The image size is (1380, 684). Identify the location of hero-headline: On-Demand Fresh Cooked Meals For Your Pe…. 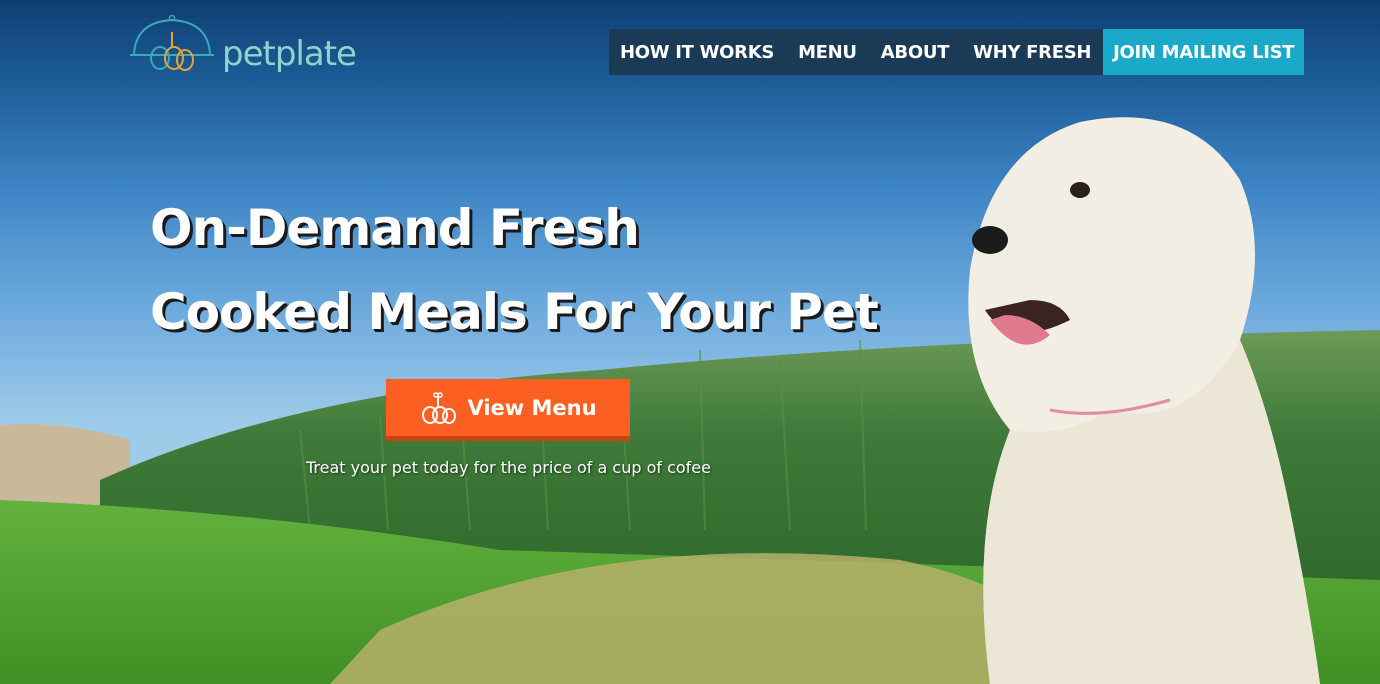
(530, 270).